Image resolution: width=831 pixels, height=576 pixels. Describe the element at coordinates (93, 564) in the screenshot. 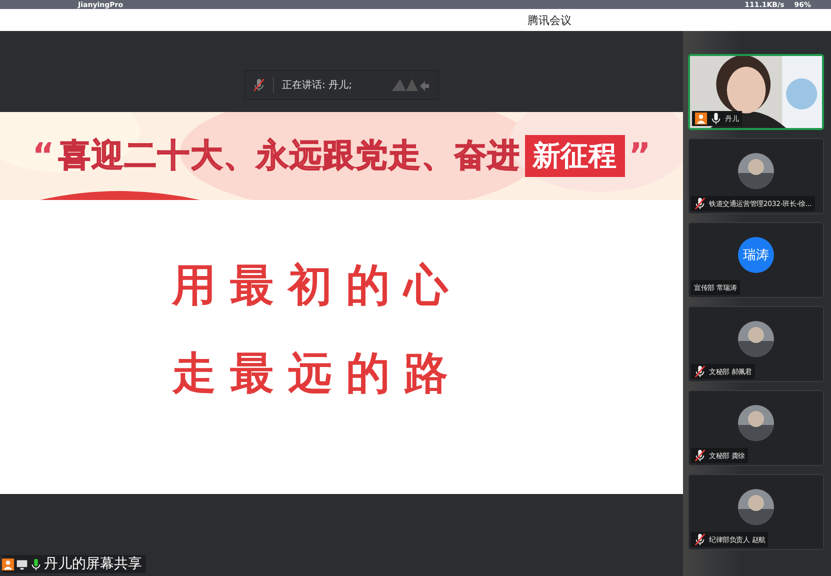

I see `share-text: 丹儿的屏幕共享` at that location.